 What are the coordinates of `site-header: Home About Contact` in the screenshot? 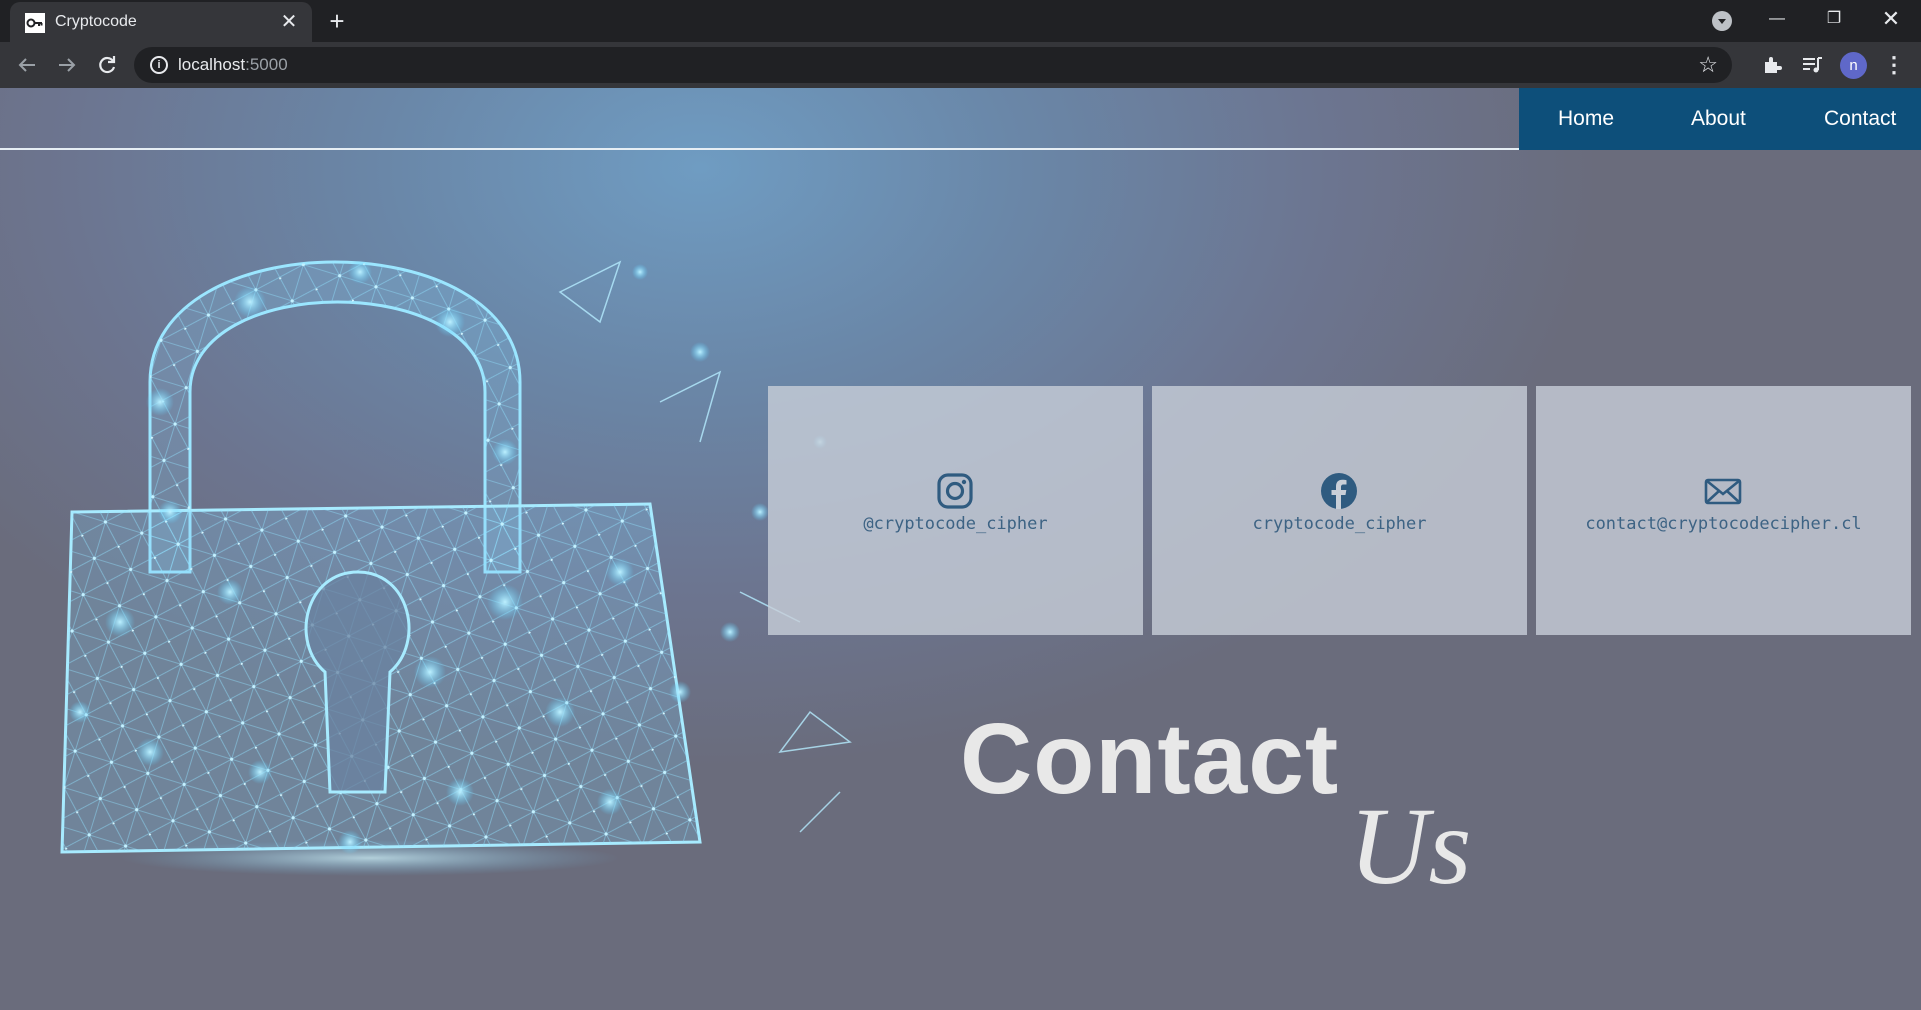 It's located at (960, 119).